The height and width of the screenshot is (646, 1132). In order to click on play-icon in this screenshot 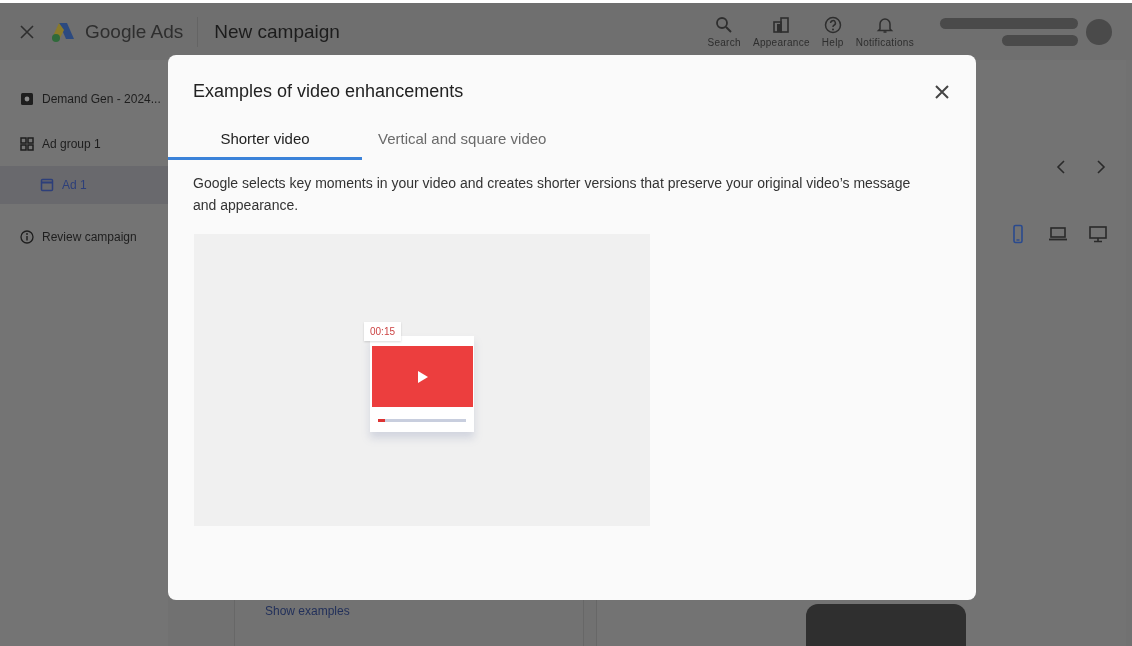, I will do `click(422, 376)`.